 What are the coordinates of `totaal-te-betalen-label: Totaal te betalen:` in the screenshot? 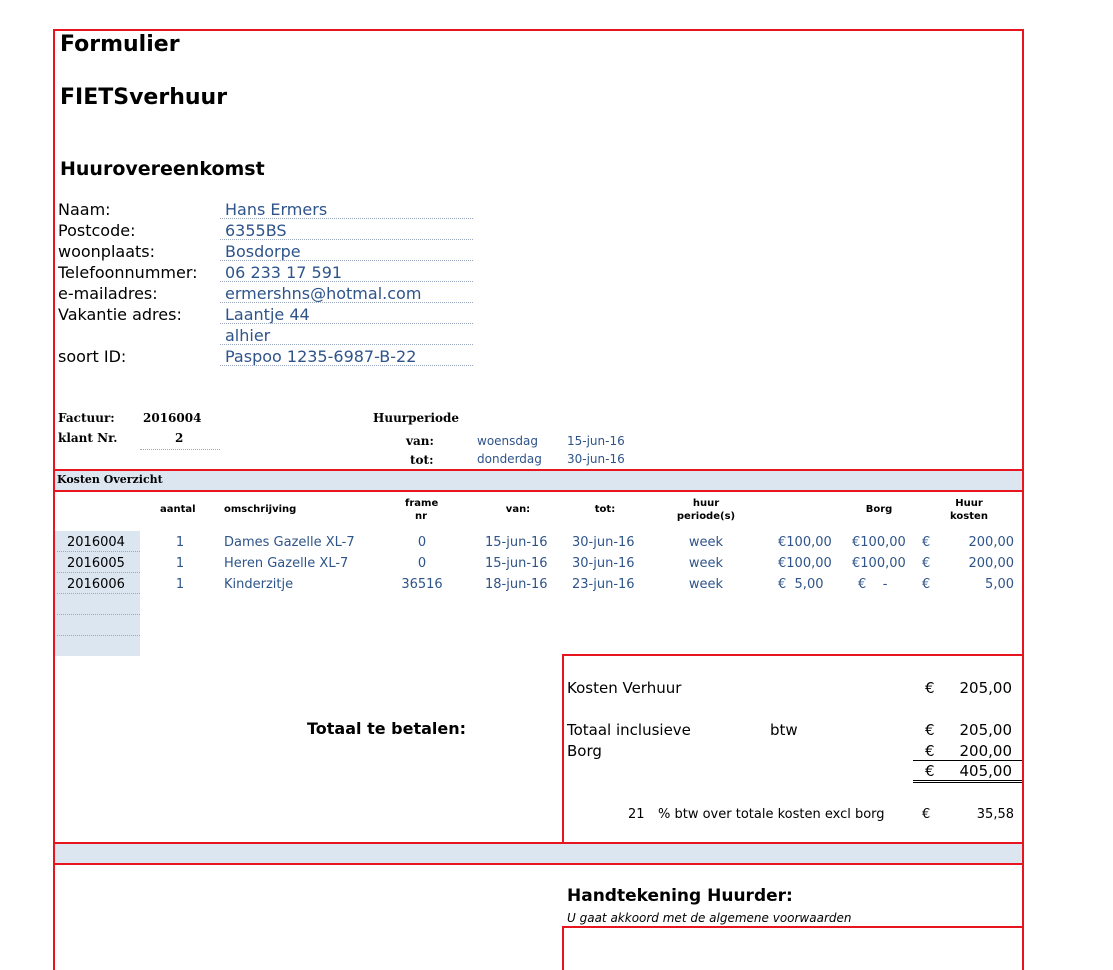 It's located at (387, 728).